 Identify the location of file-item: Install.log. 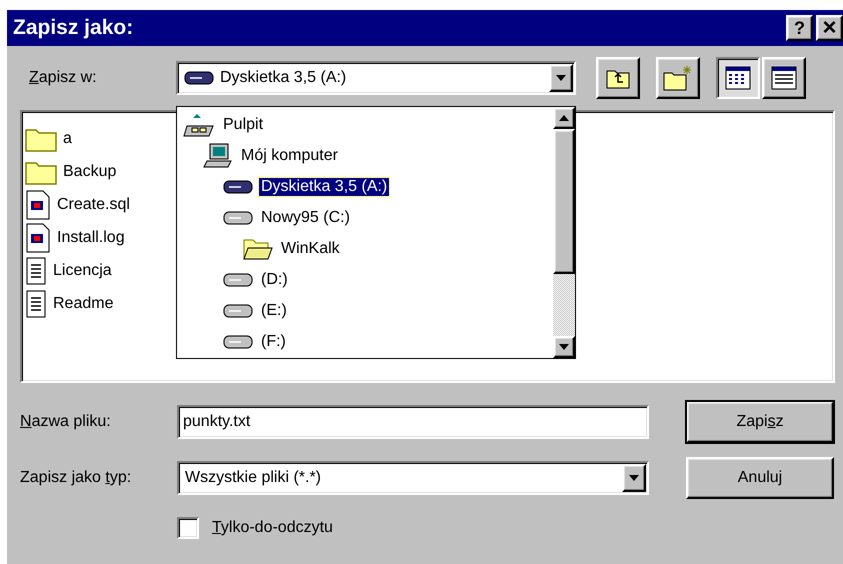
(100, 237).